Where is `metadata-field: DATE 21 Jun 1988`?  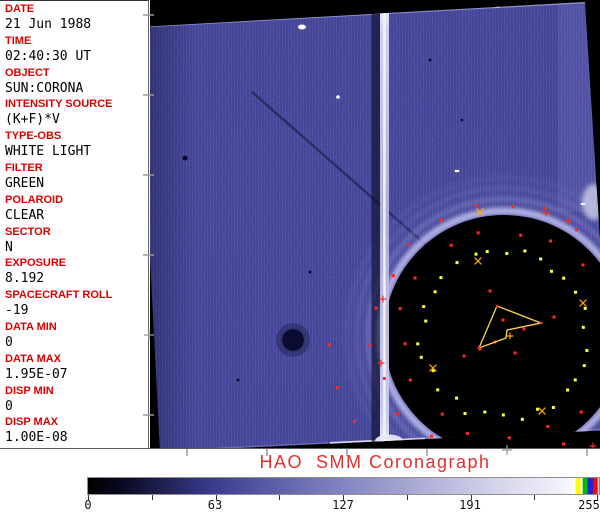
metadata-field: DATE 21 Jun 1988 is located at coordinates (76, 19).